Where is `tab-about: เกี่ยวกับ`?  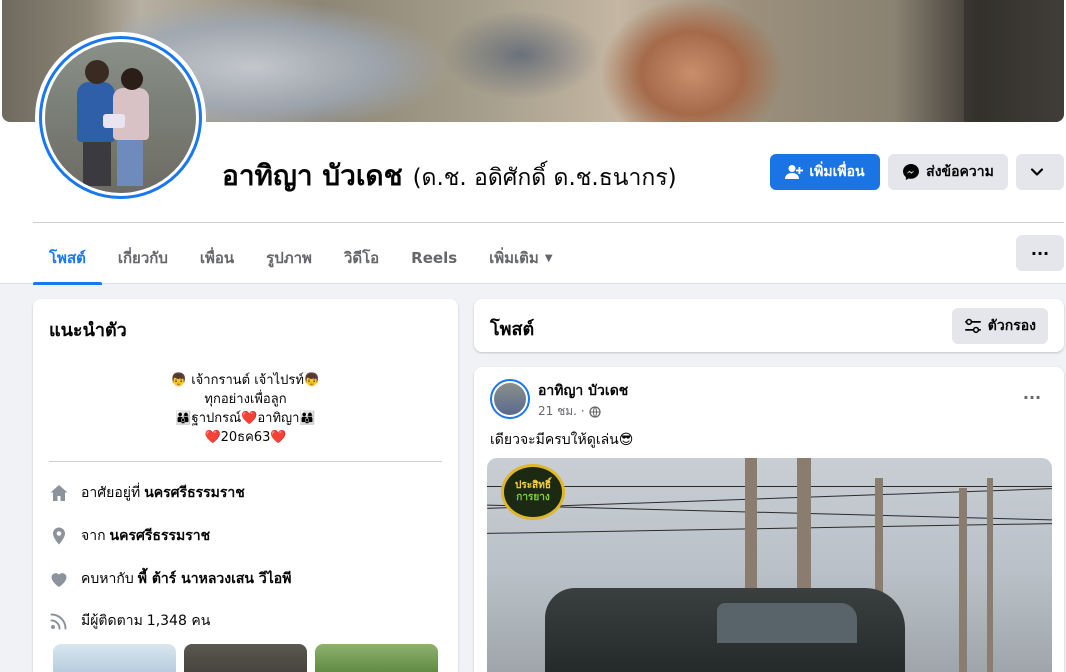 tab-about: เกี่ยวกับ is located at coordinates (143, 258).